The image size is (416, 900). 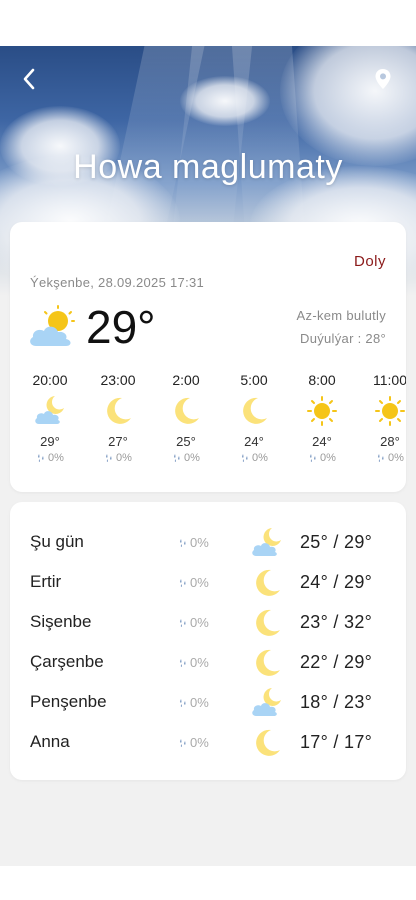 I want to click on hour-time: 11:00, so click(x=389, y=380).